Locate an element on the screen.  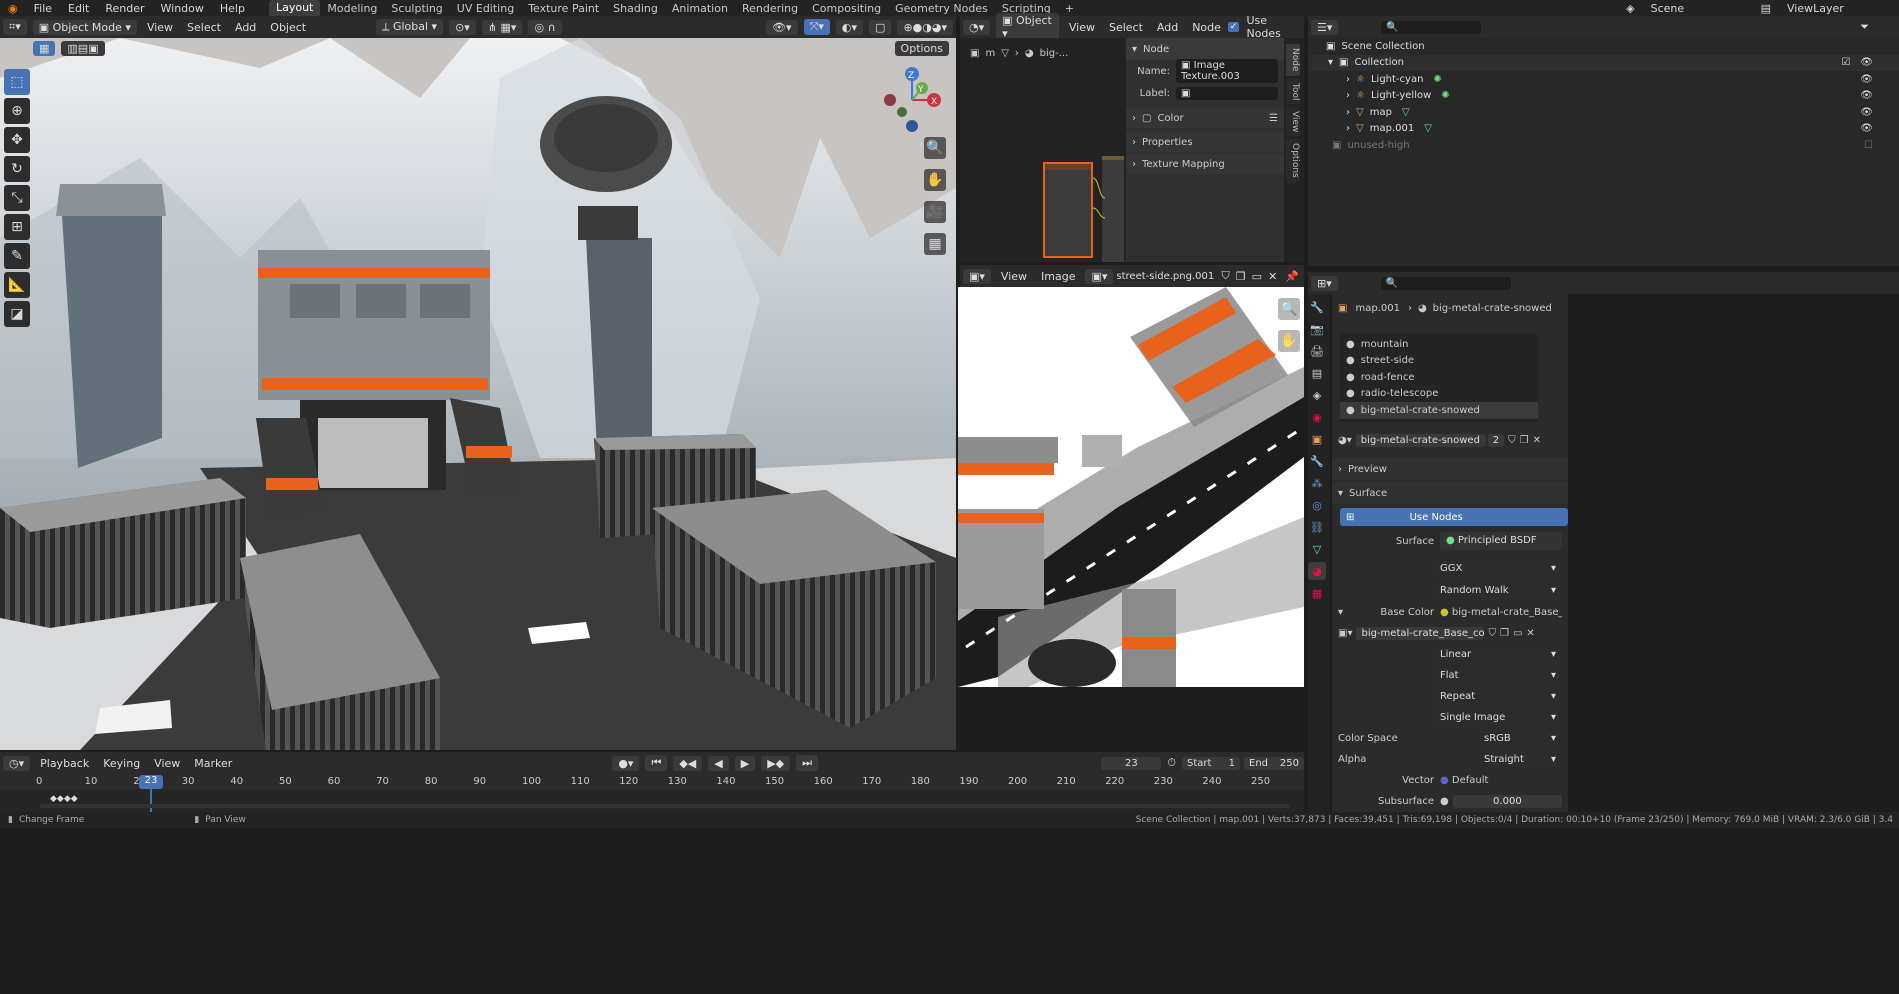
view-layer-name: ViewLayer is located at coordinates (1839, 8).